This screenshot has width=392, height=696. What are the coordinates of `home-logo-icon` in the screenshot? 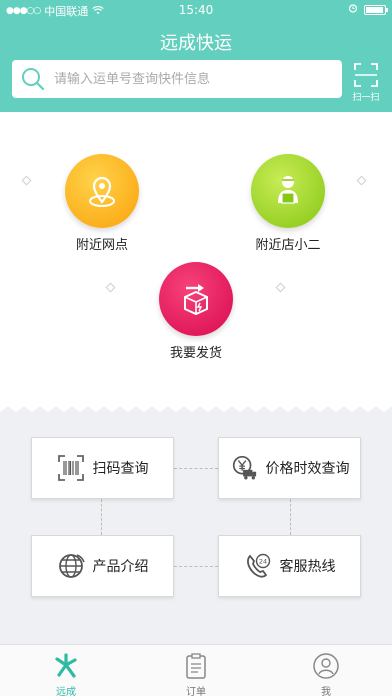 It's located at (66, 666).